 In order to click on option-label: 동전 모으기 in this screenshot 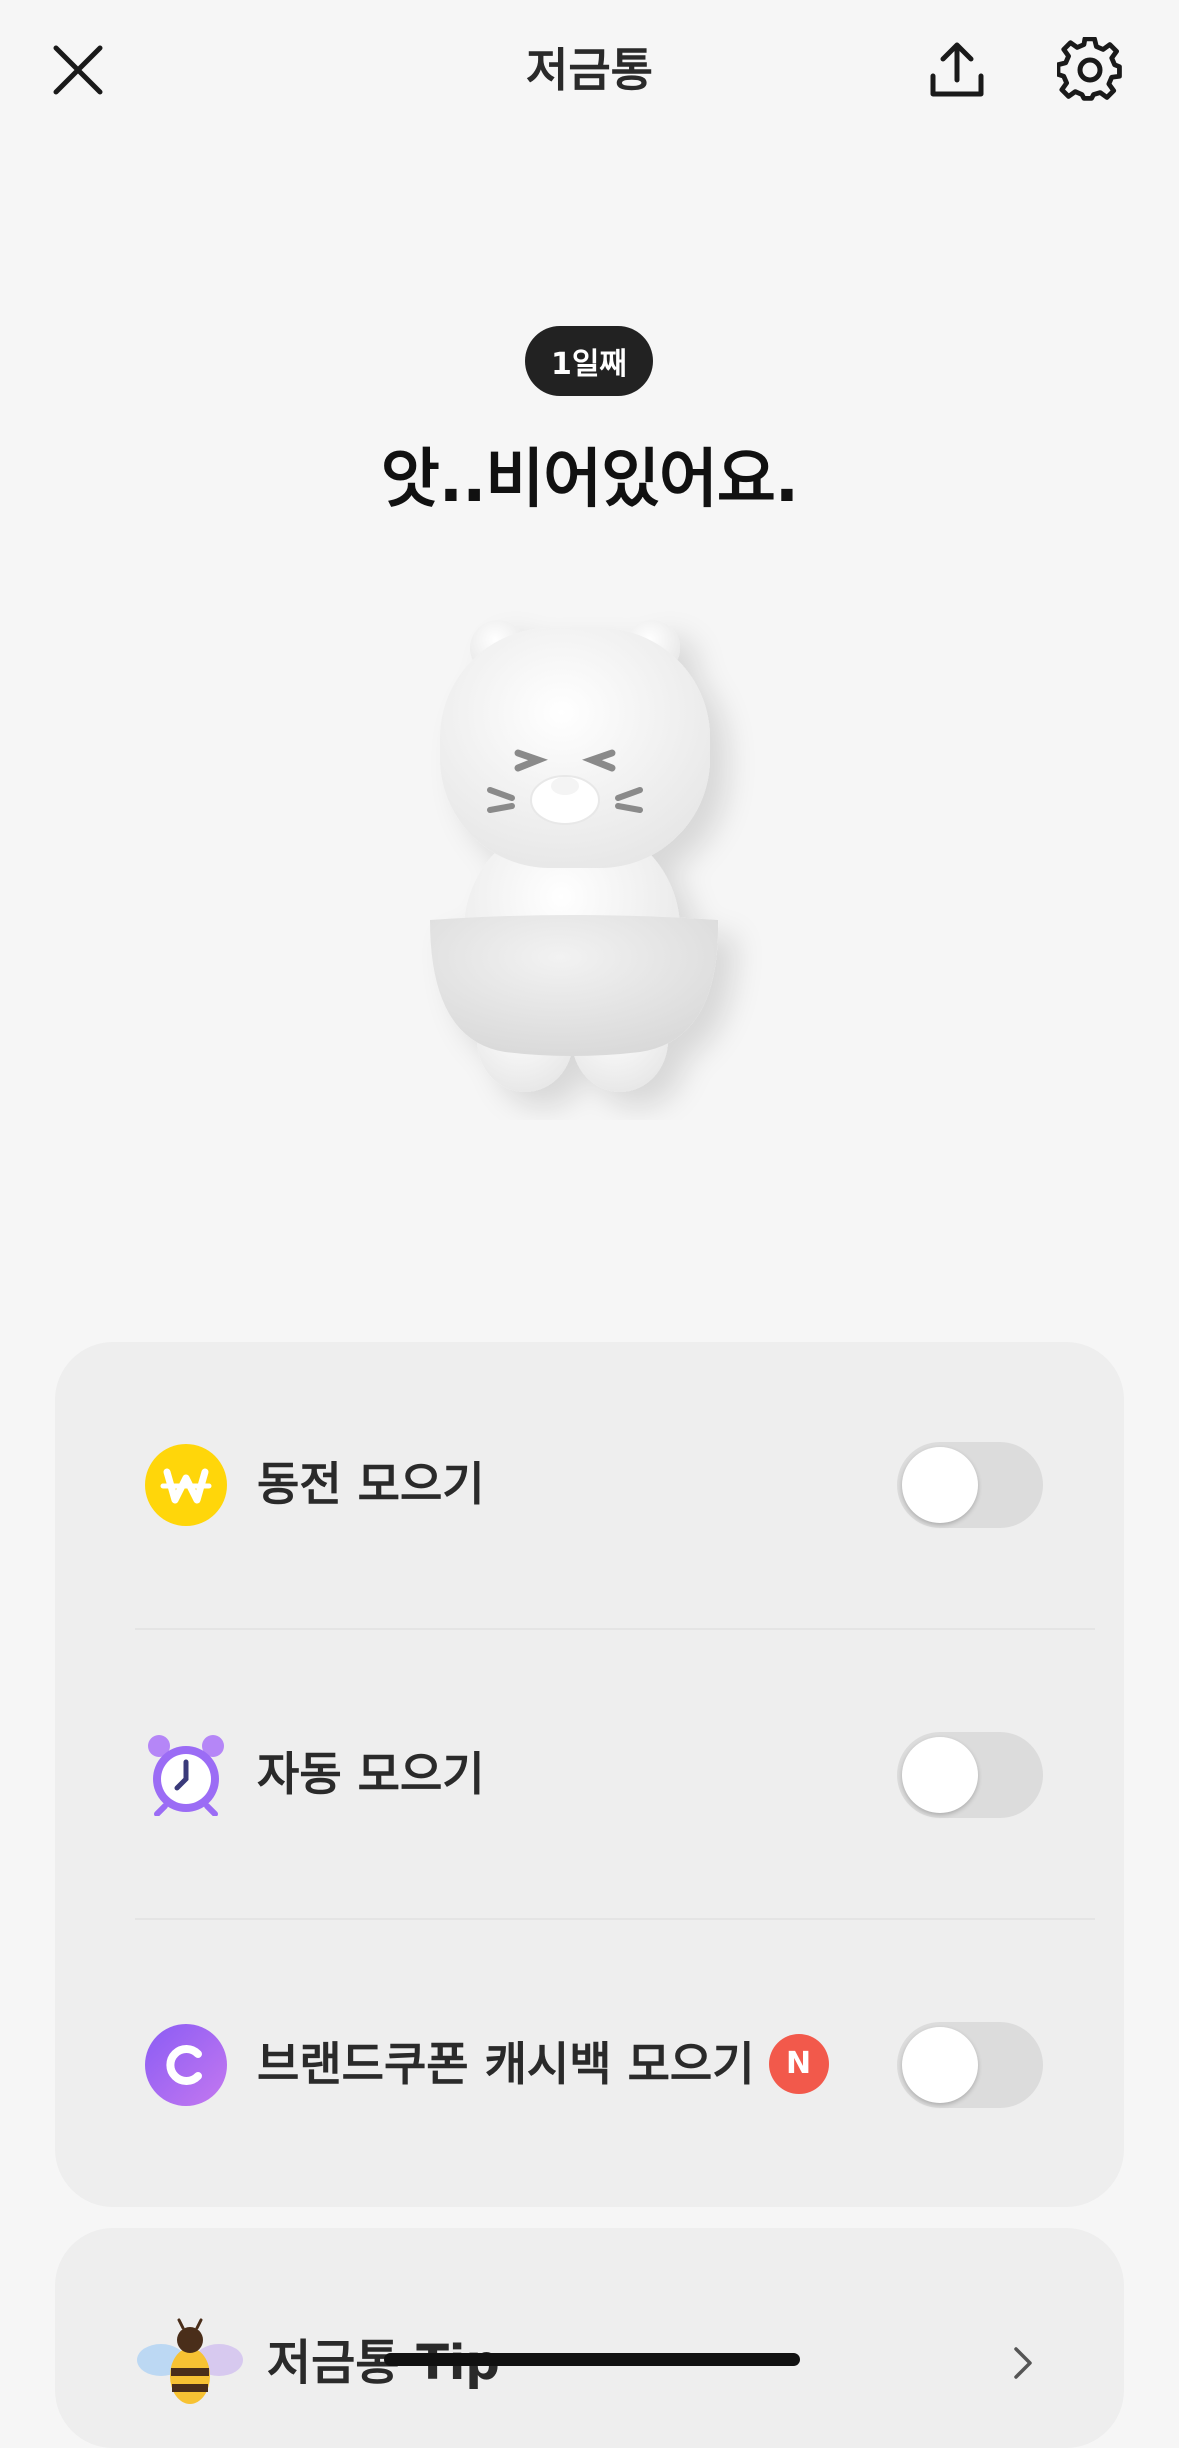, I will do `click(371, 1484)`.